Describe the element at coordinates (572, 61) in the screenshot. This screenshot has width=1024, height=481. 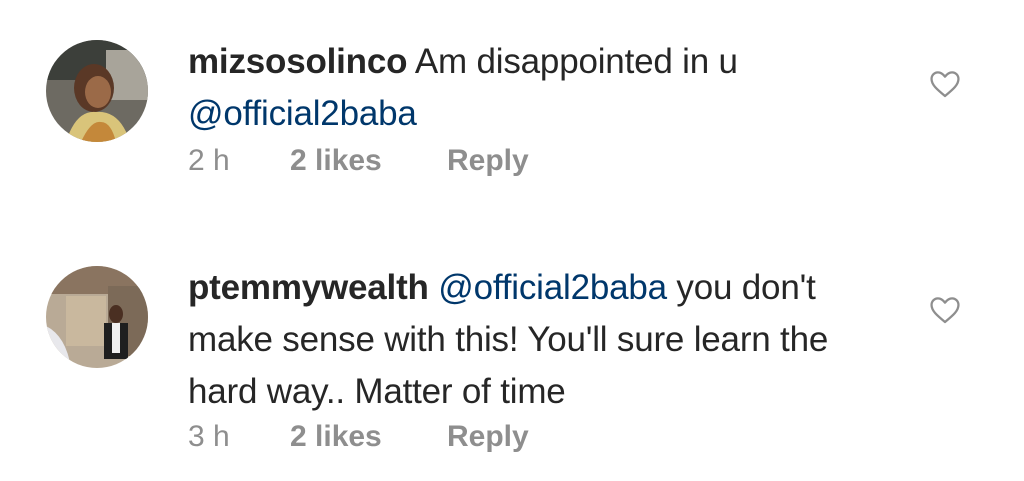
I see `comment-text-before: Am disappointed in u` at that location.